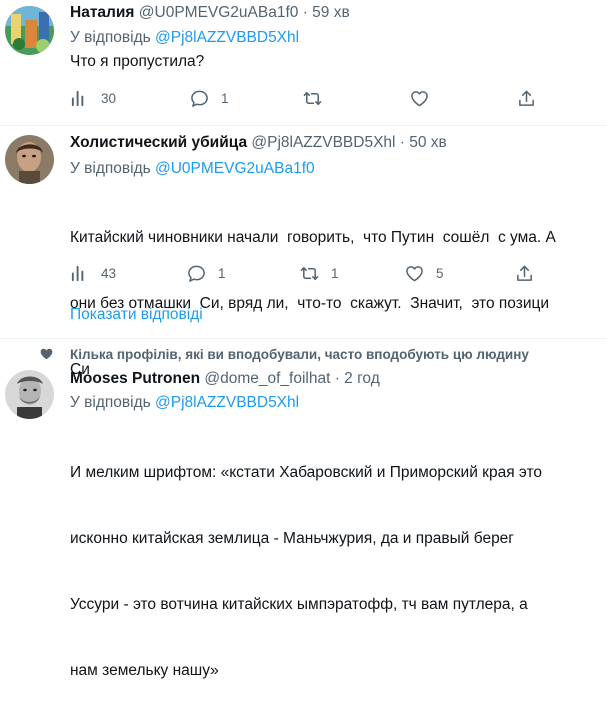 This screenshot has width=607, height=726. Describe the element at coordinates (323, 142) in the screenshot. I see `user-handle: @Pj8lAZZVBBD5Xhl` at that location.